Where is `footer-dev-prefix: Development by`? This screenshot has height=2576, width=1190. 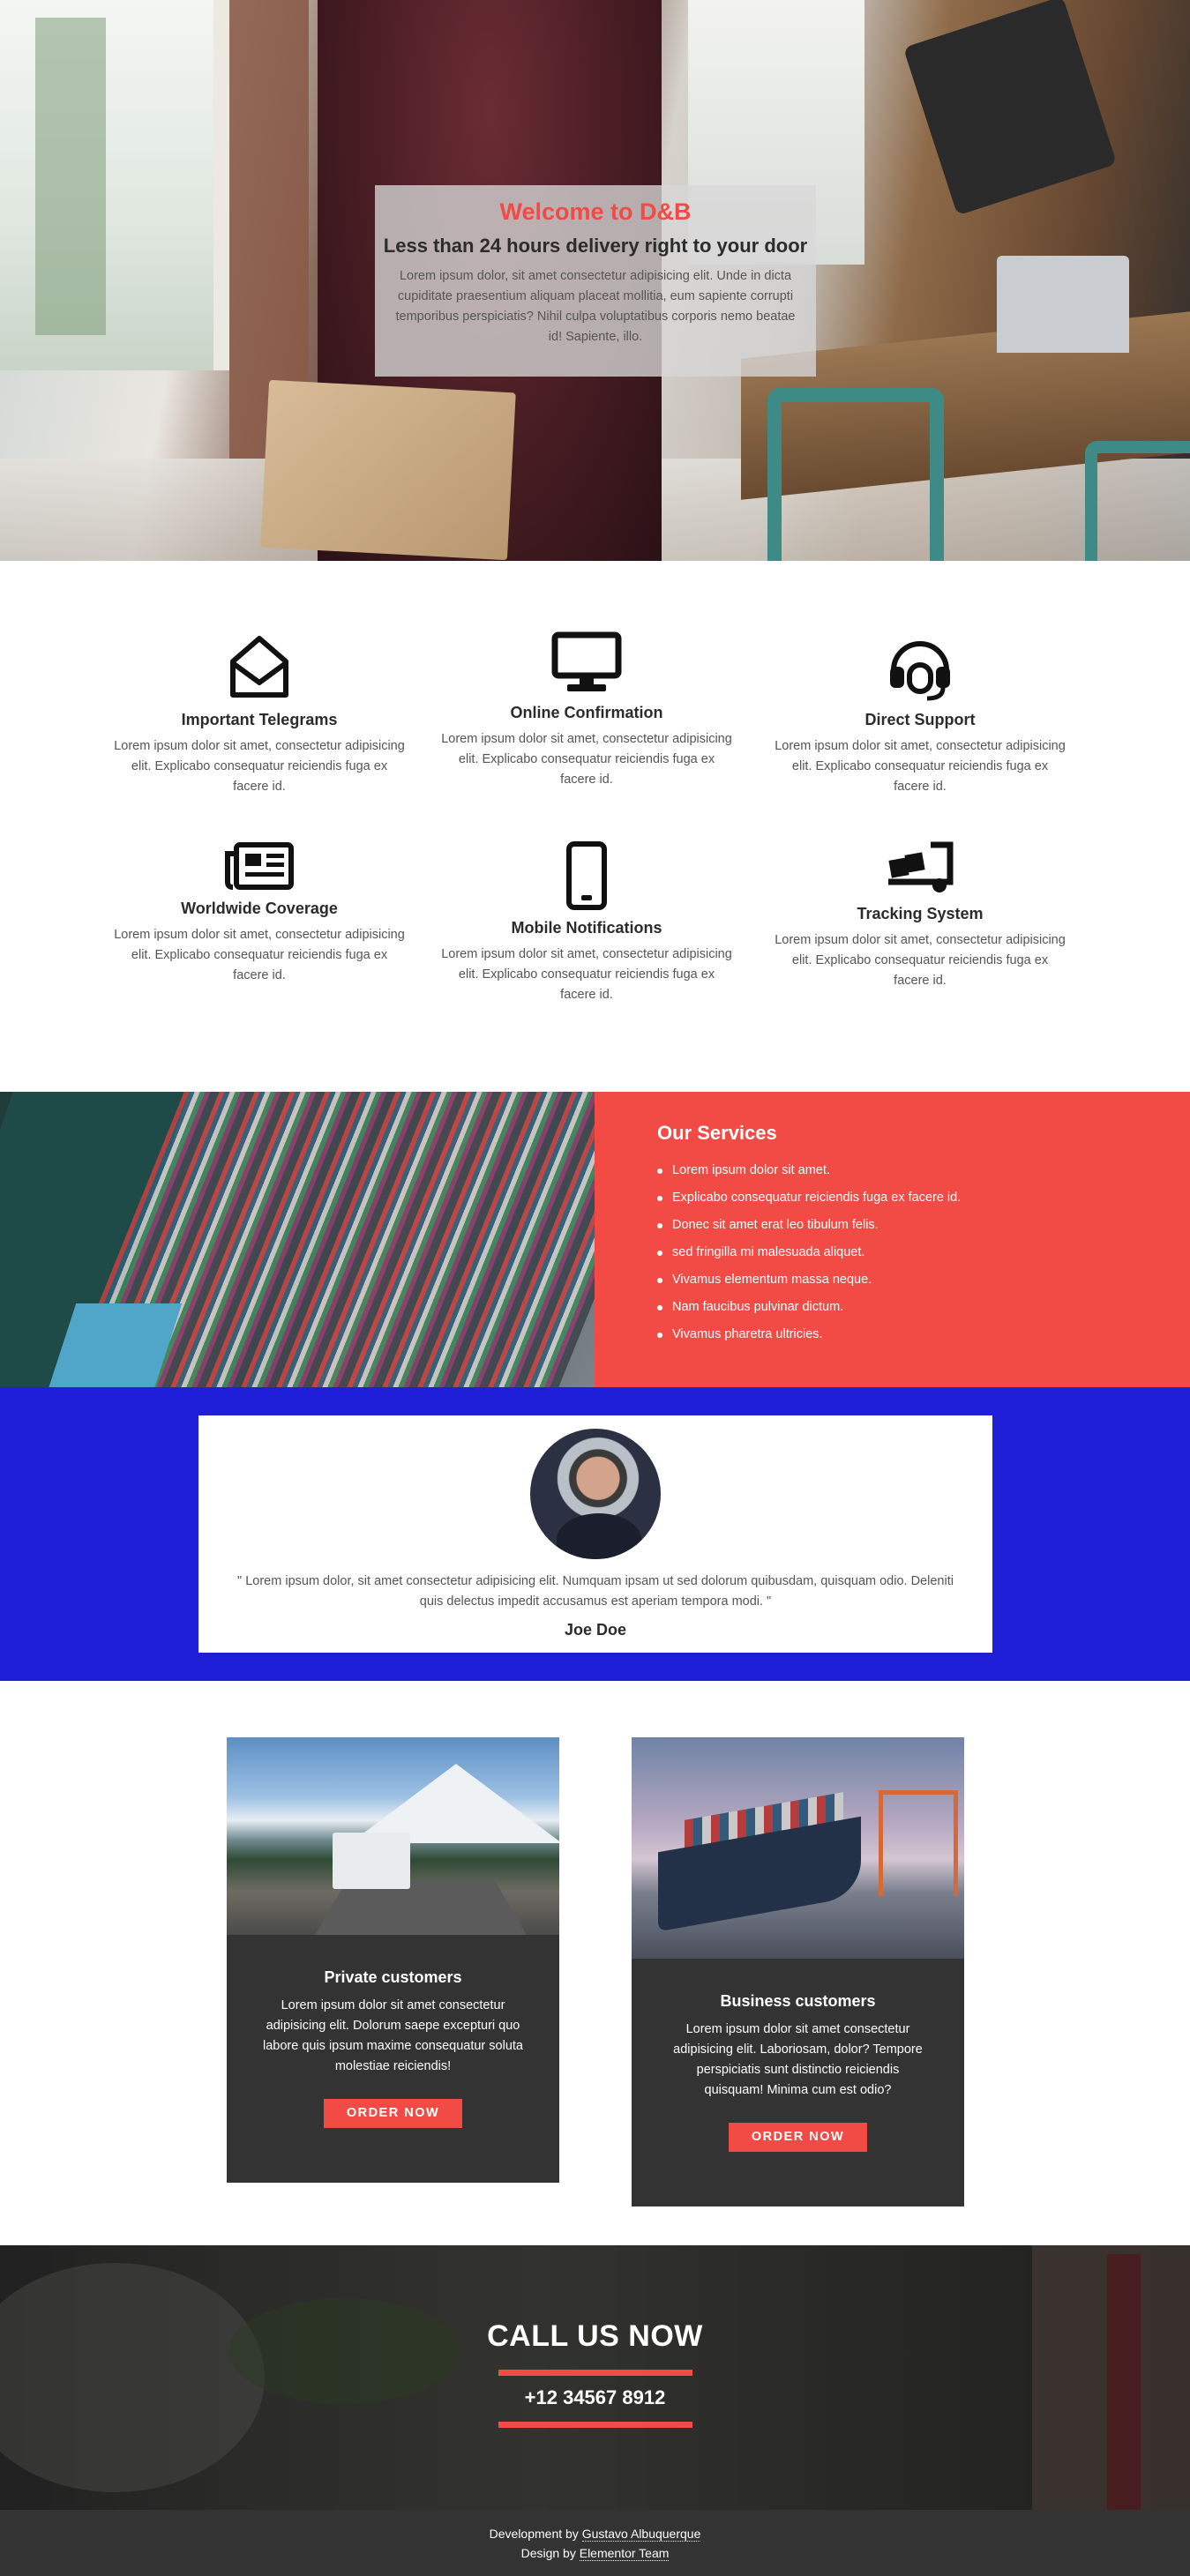 footer-dev-prefix: Development by is located at coordinates (534, 2534).